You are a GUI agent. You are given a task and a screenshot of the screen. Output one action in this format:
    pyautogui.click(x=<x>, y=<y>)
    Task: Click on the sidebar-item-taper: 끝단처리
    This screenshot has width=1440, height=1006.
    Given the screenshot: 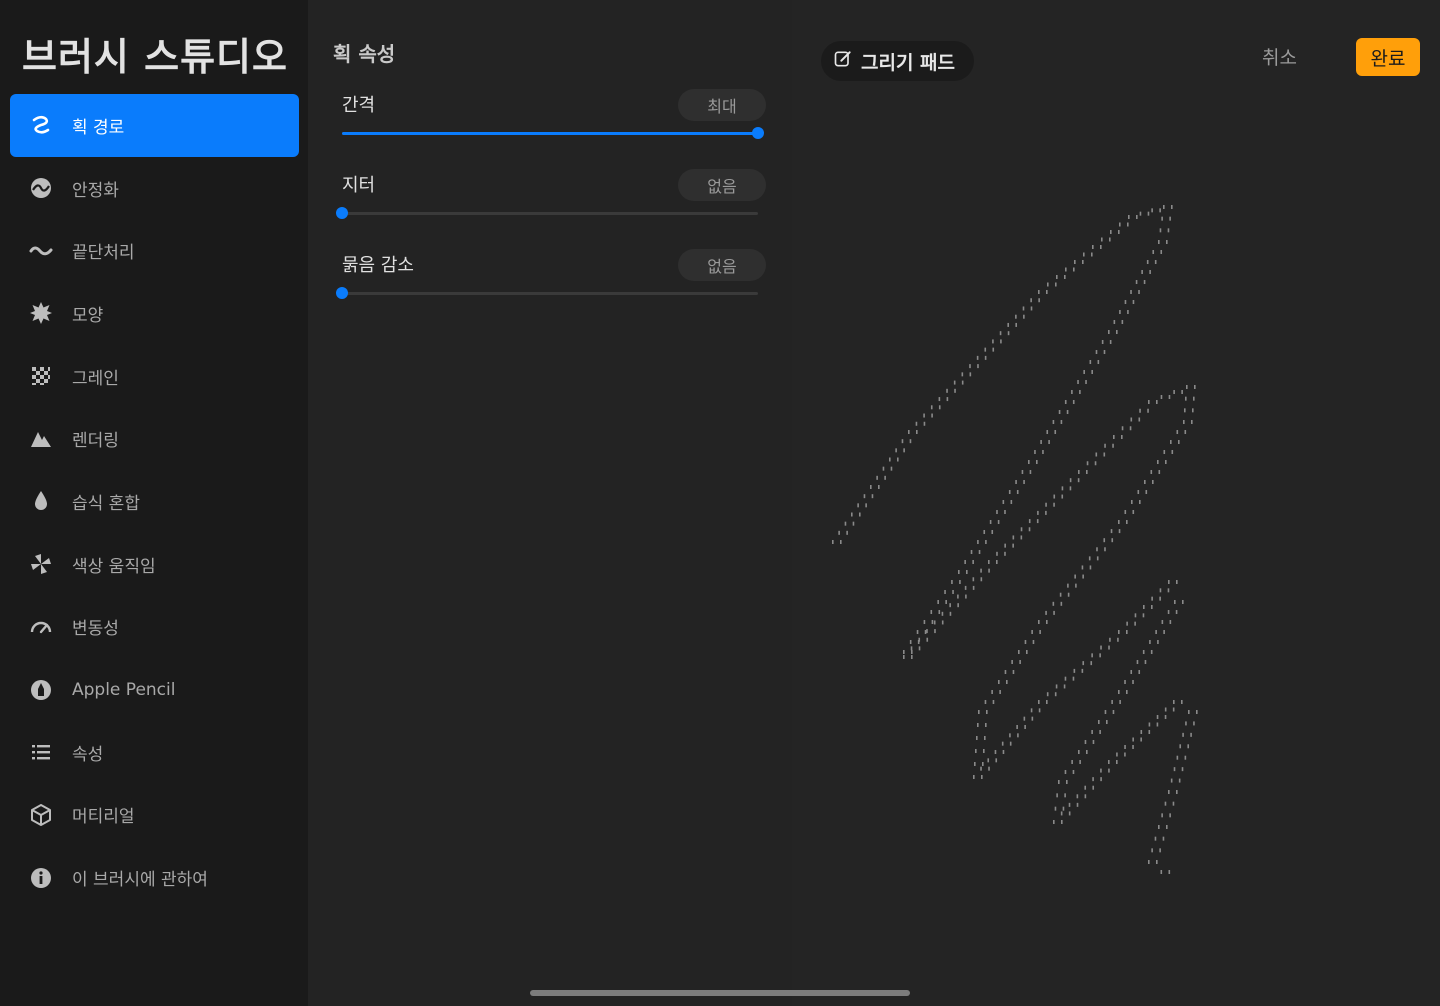 What is the action you would take?
    pyautogui.click(x=154, y=250)
    